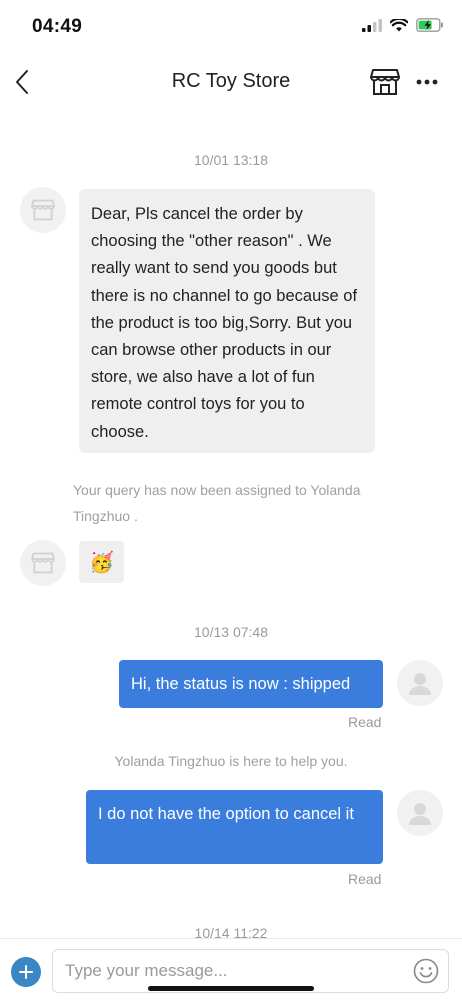 The height and width of the screenshot is (1000, 462). Describe the element at coordinates (234, 827) in the screenshot. I see `outgoing-message: I do not have the option to cancel it` at that location.